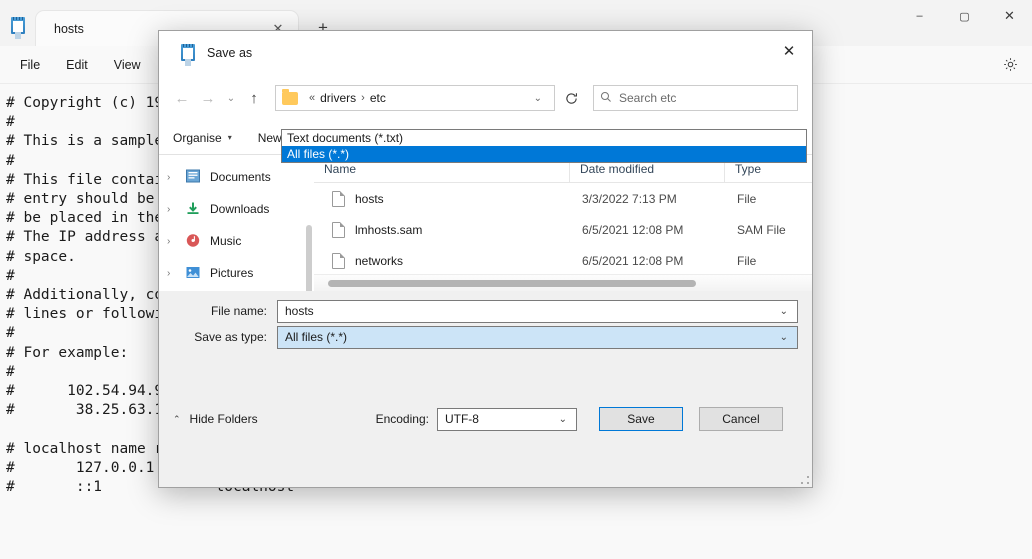 The image size is (1032, 559). Describe the element at coordinates (232, 273) in the screenshot. I see `tree-item-label: Pictures` at that location.